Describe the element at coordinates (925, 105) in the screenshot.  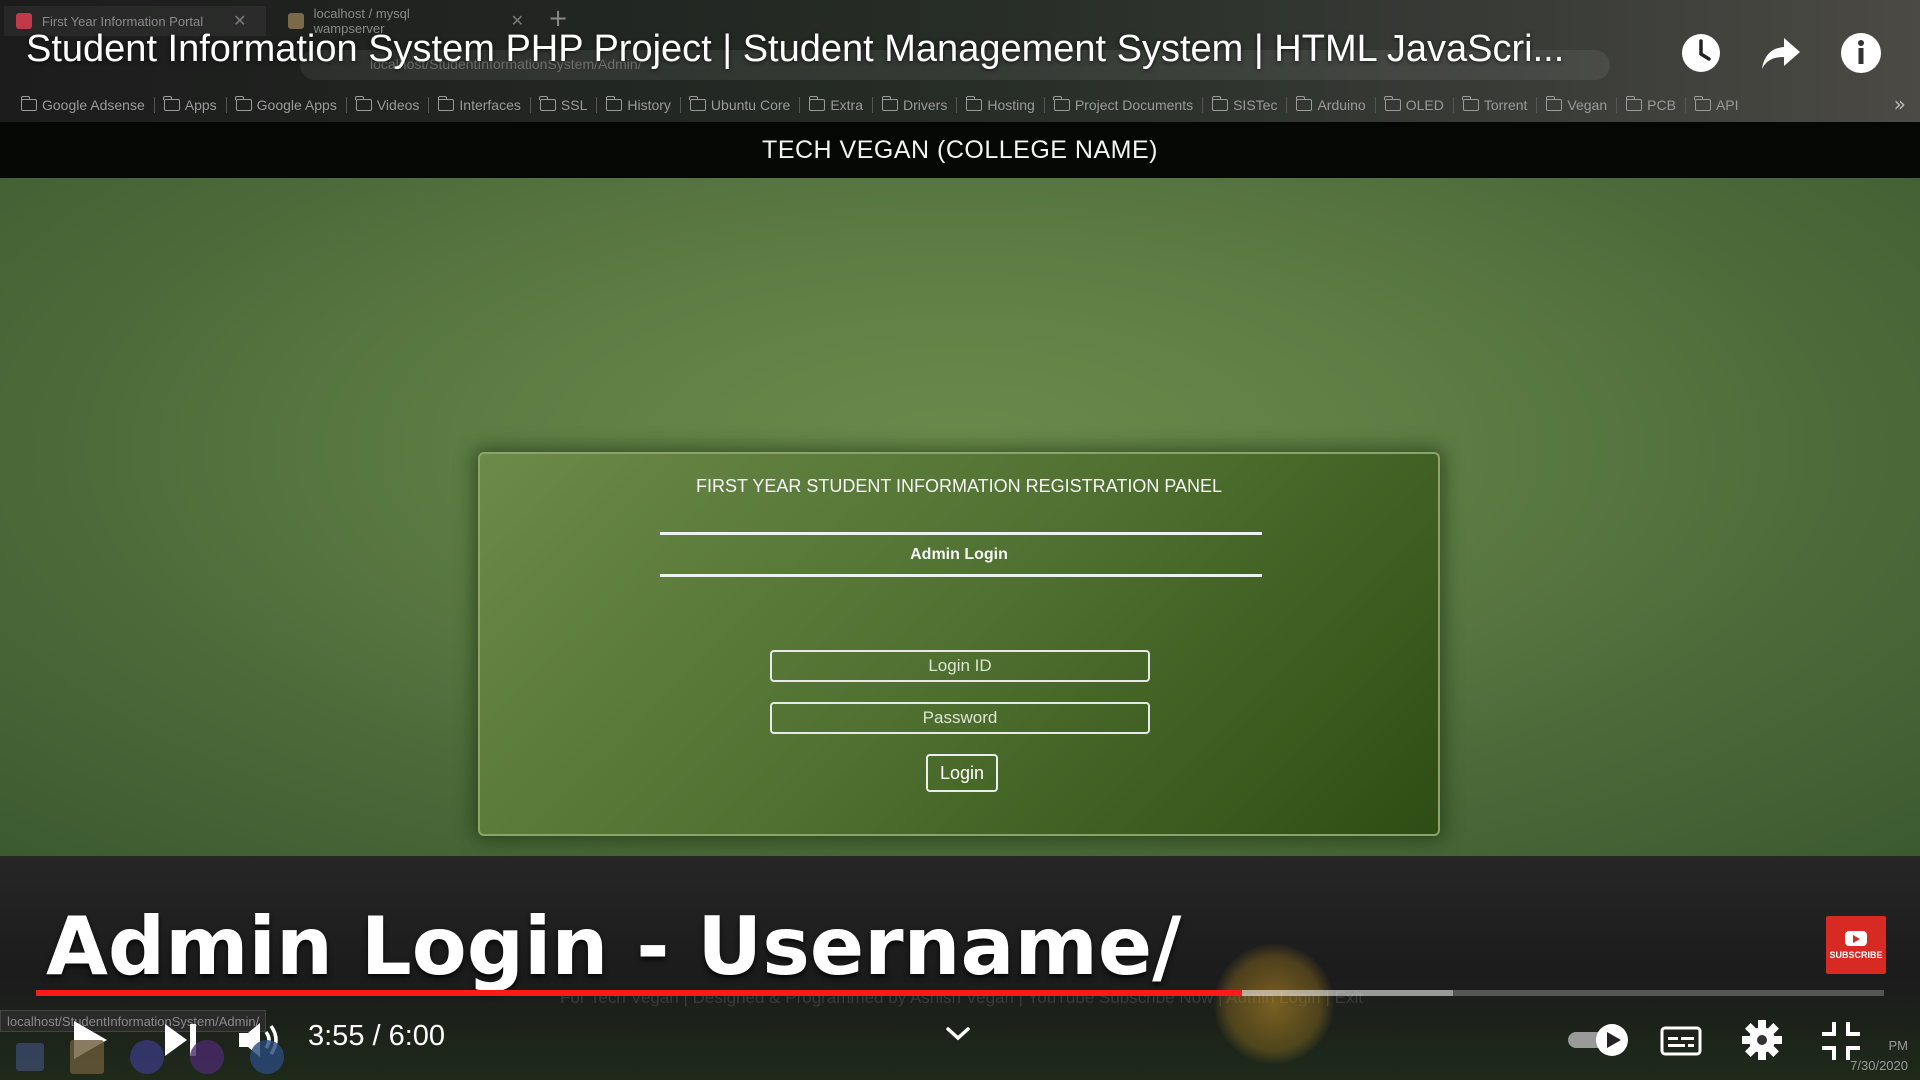
I see `bookmark-label: Drivers` at that location.